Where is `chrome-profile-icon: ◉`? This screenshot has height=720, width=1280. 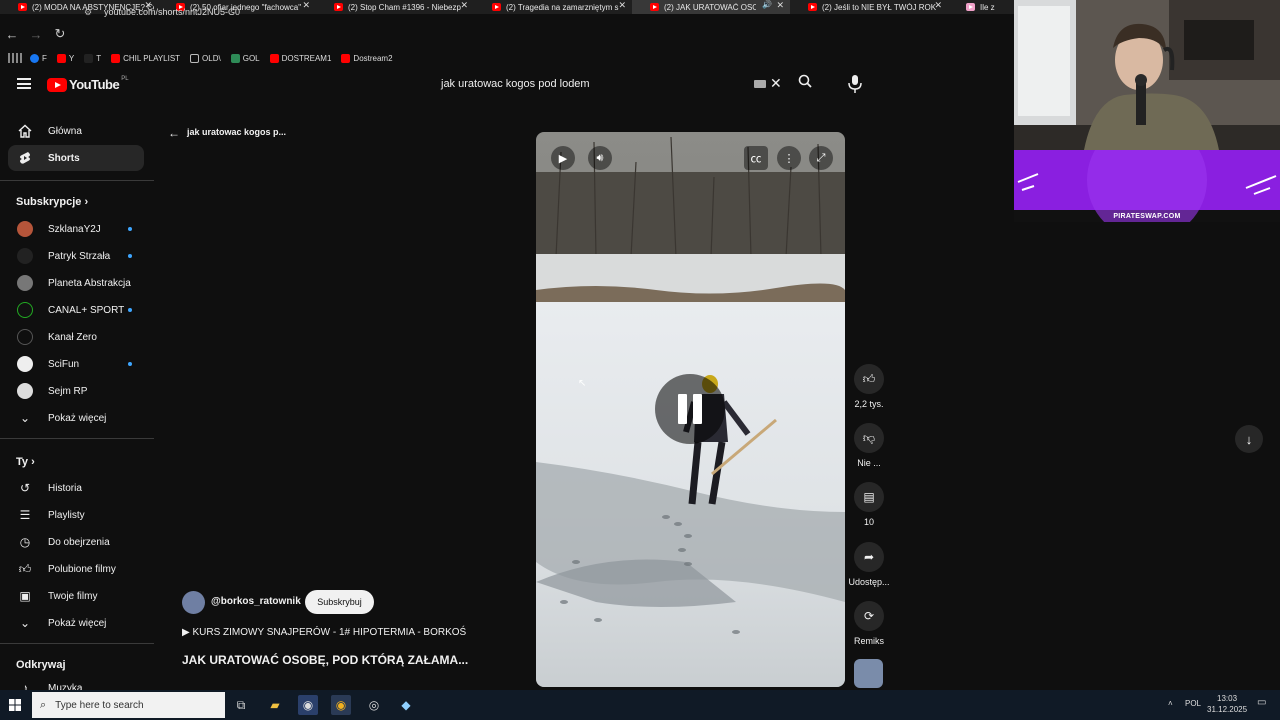
chrome-profile-icon: ◉ is located at coordinates (308, 705).